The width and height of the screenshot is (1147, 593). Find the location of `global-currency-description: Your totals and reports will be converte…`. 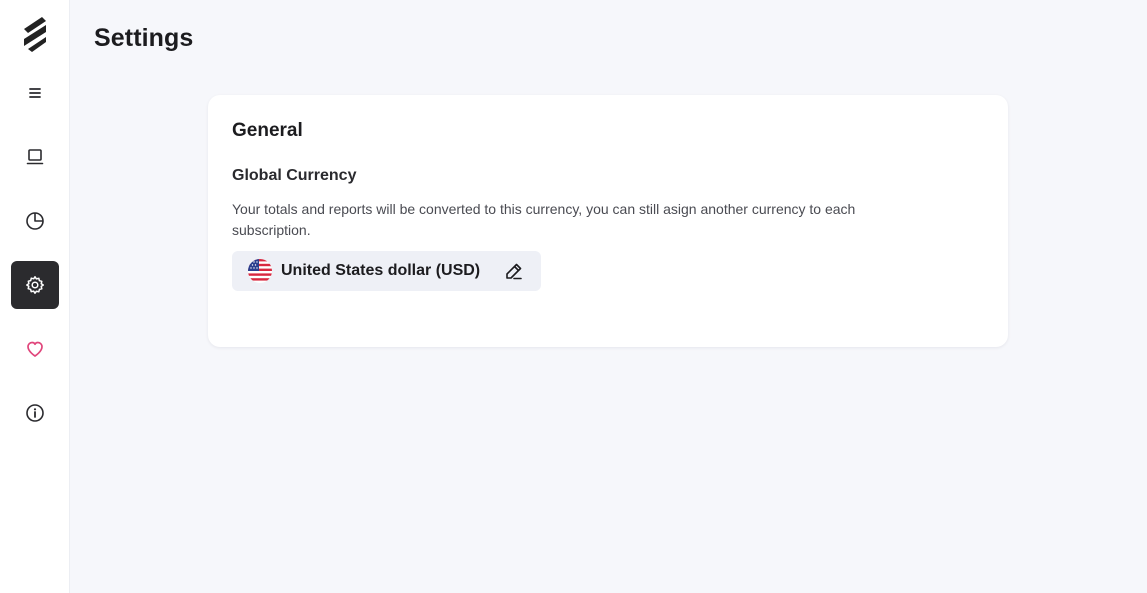

global-currency-description: Your totals and reports will be converte… is located at coordinates (544, 219).